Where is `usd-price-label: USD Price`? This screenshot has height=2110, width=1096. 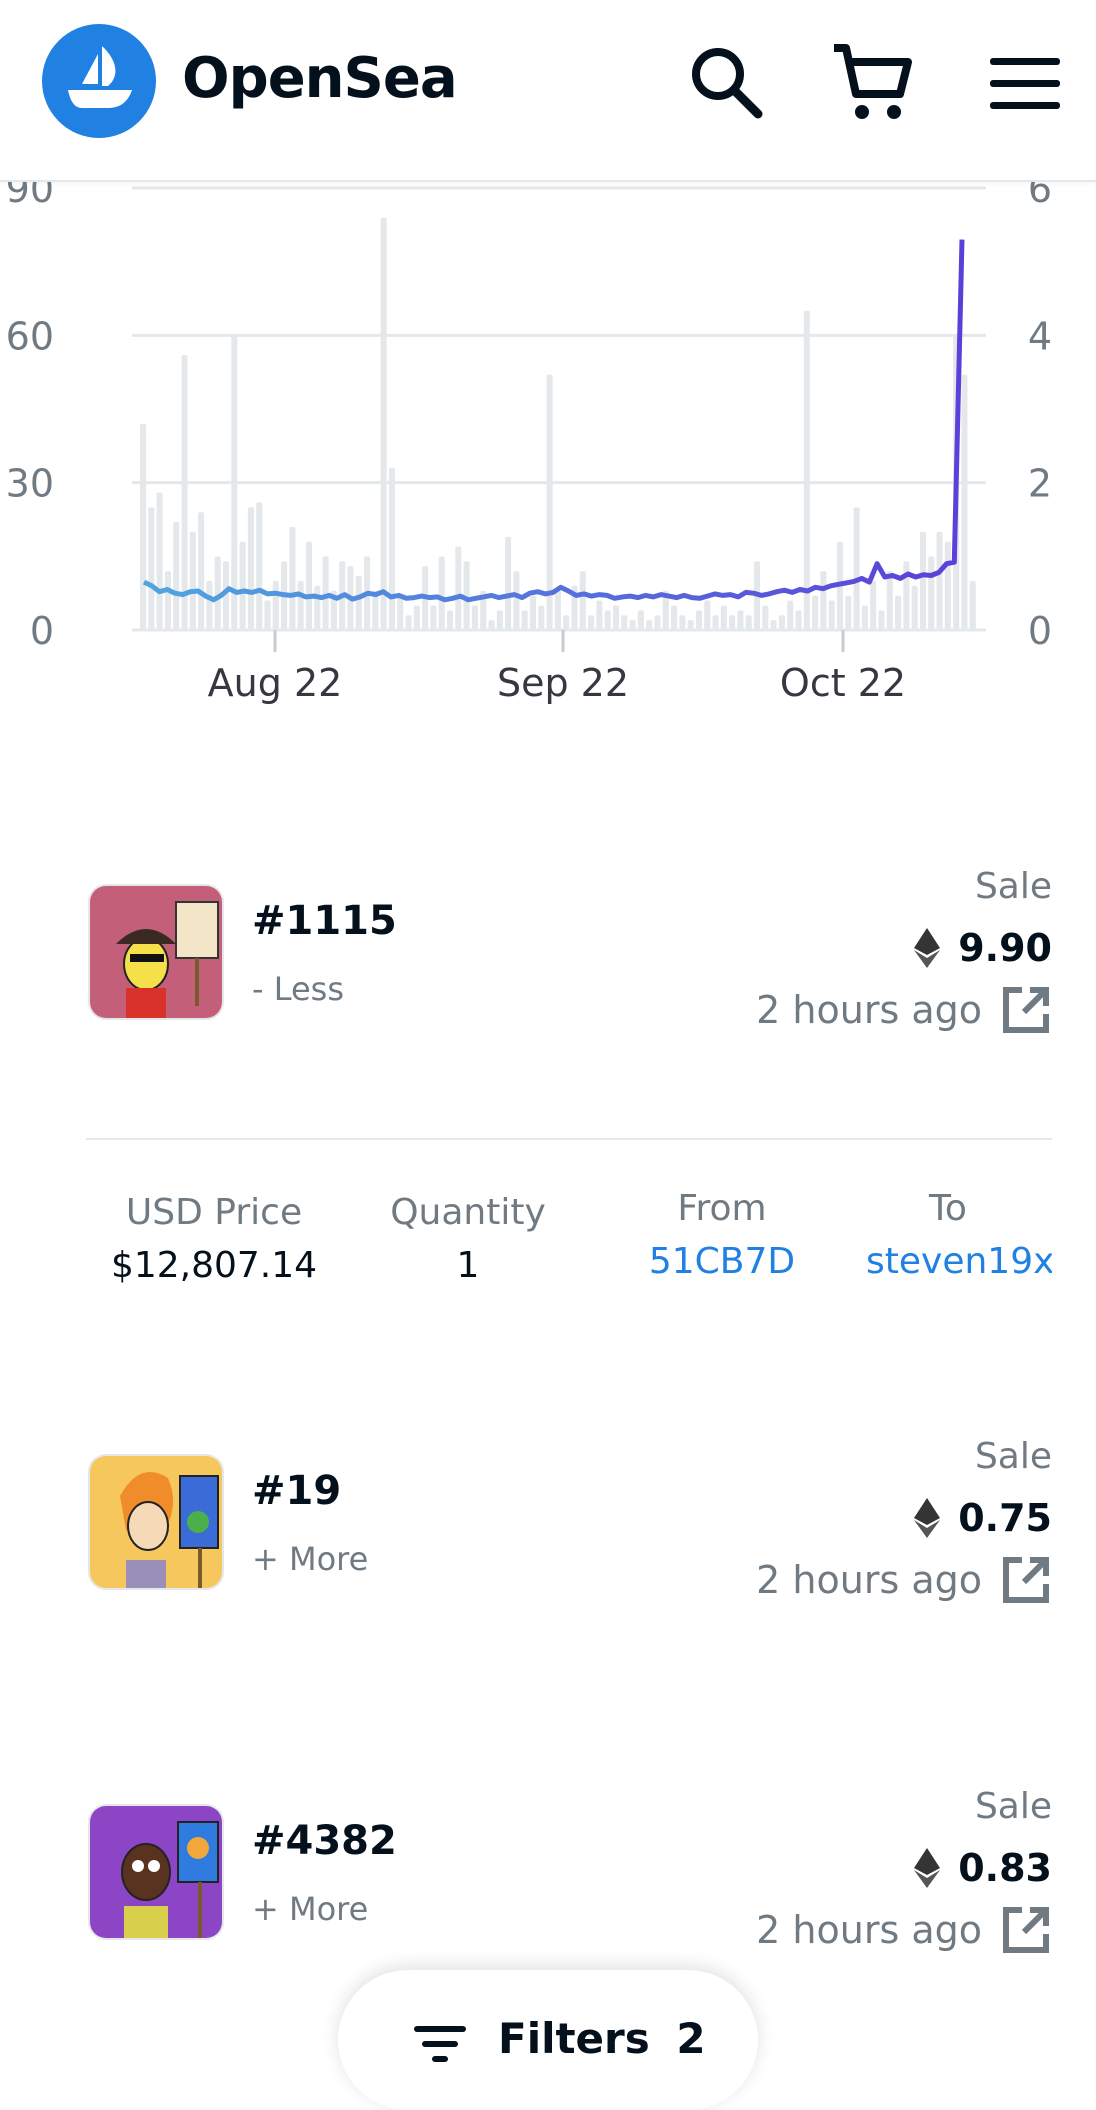
usd-price-label: USD Price is located at coordinates (214, 1212).